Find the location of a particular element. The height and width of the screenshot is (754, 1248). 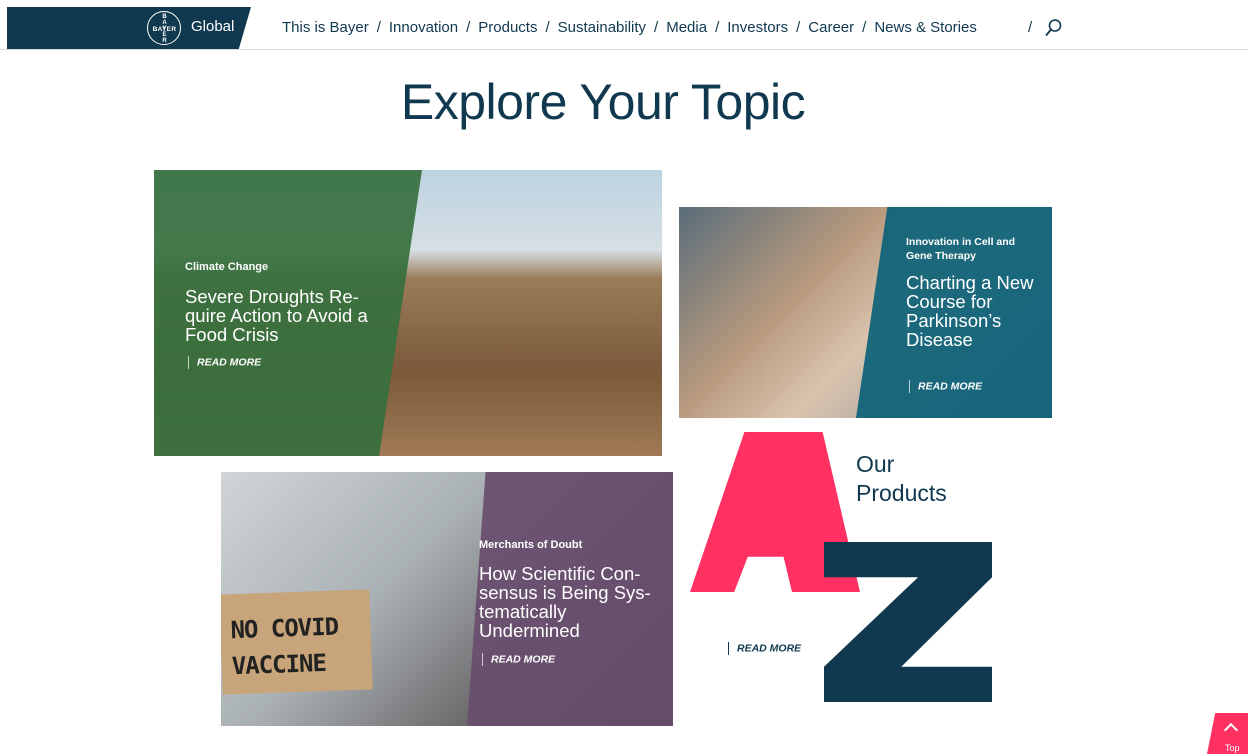

back-to-top-label: Top is located at coordinates (1232, 748).